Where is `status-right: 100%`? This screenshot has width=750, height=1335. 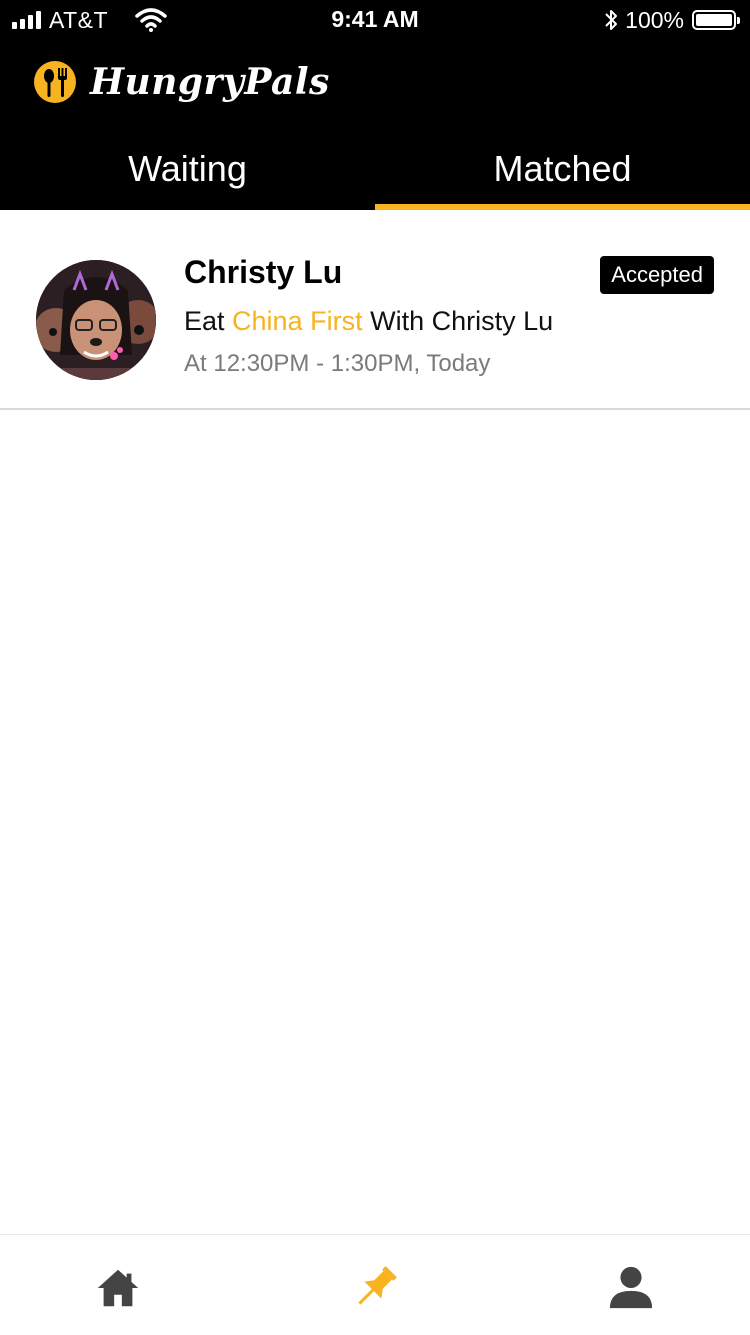
status-right: 100% is located at coordinates (671, 20).